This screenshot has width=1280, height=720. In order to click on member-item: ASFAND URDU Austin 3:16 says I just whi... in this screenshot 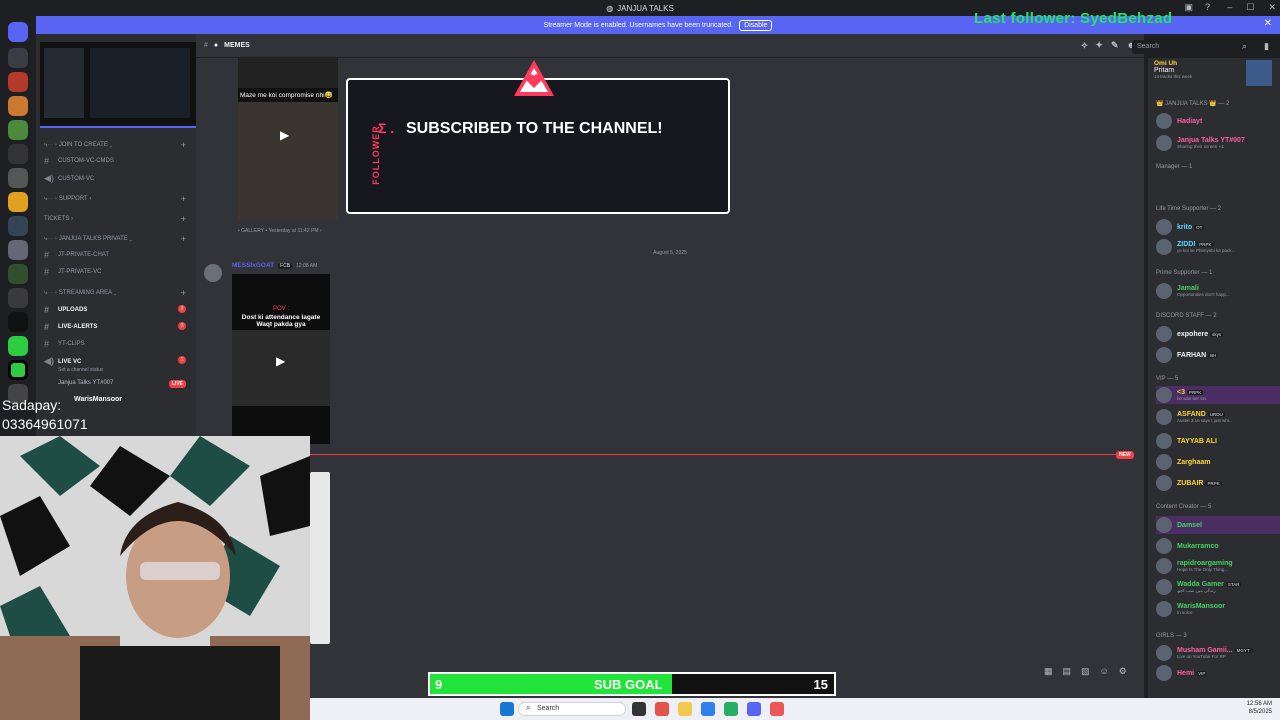, I will do `click(1218, 417)`.